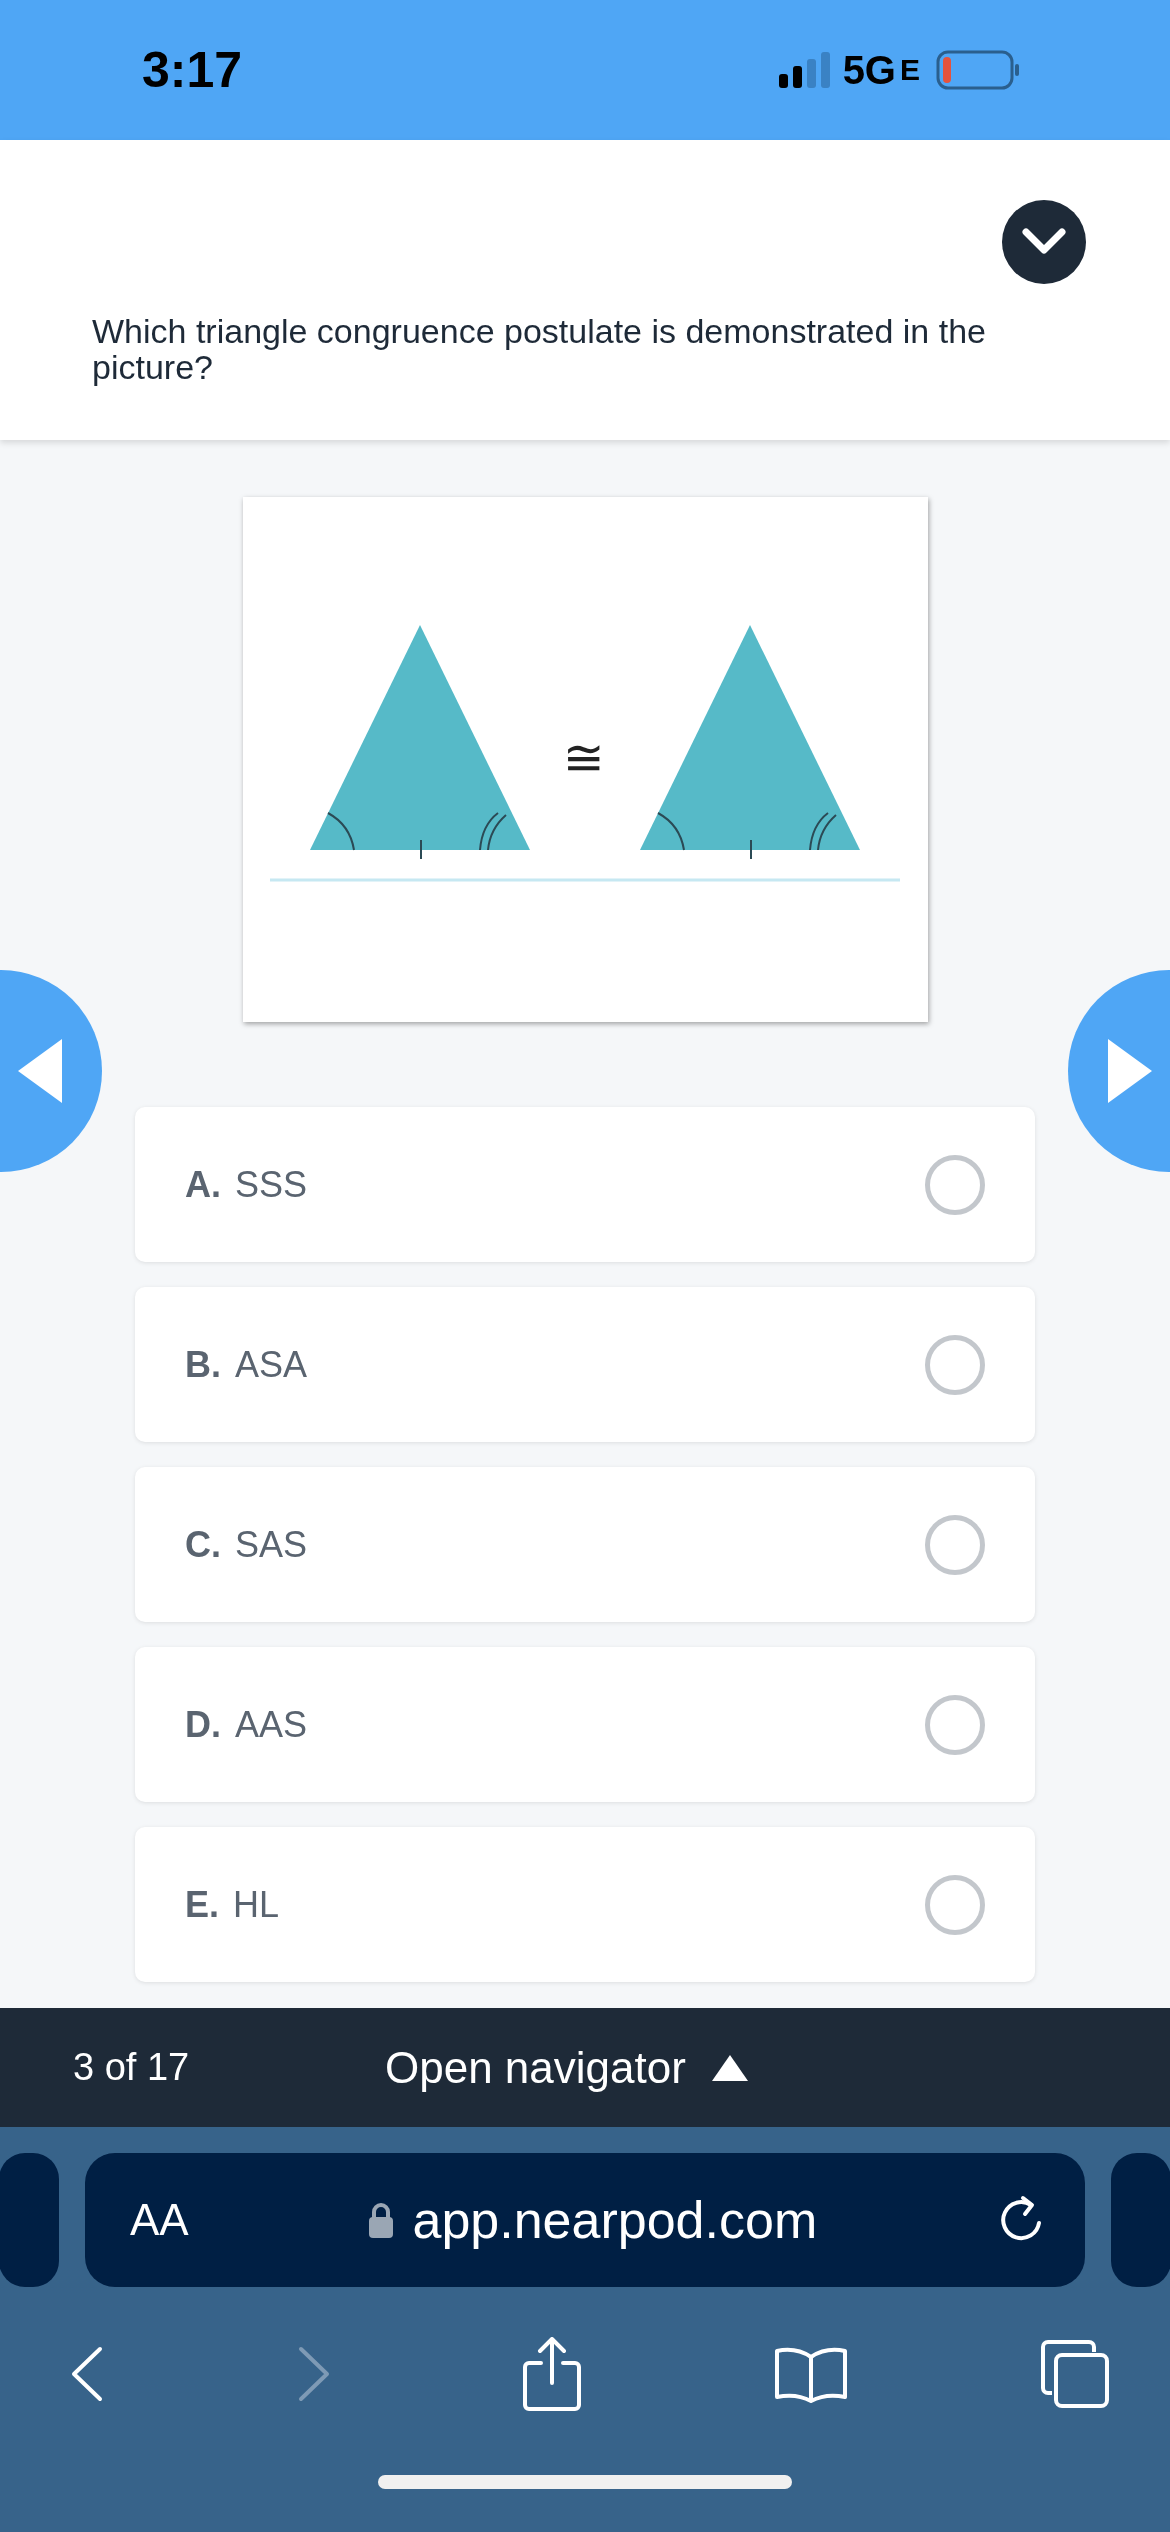 The height and width of the screenshot is (2532, 1170). What do you see at coordinates (910, 70) in the screenshot?
I see `network-suffix: E` at bounding box center [910, 70].